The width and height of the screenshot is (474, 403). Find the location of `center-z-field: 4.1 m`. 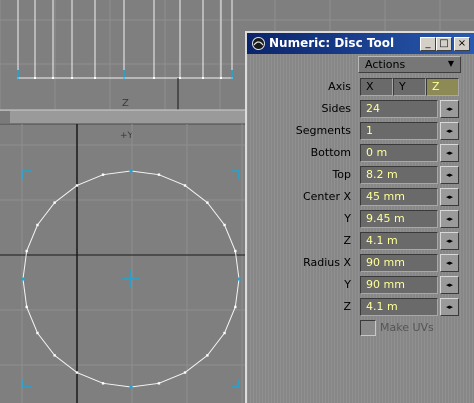

center-z-field: 4.1 m is located at coordinates (399, 241).